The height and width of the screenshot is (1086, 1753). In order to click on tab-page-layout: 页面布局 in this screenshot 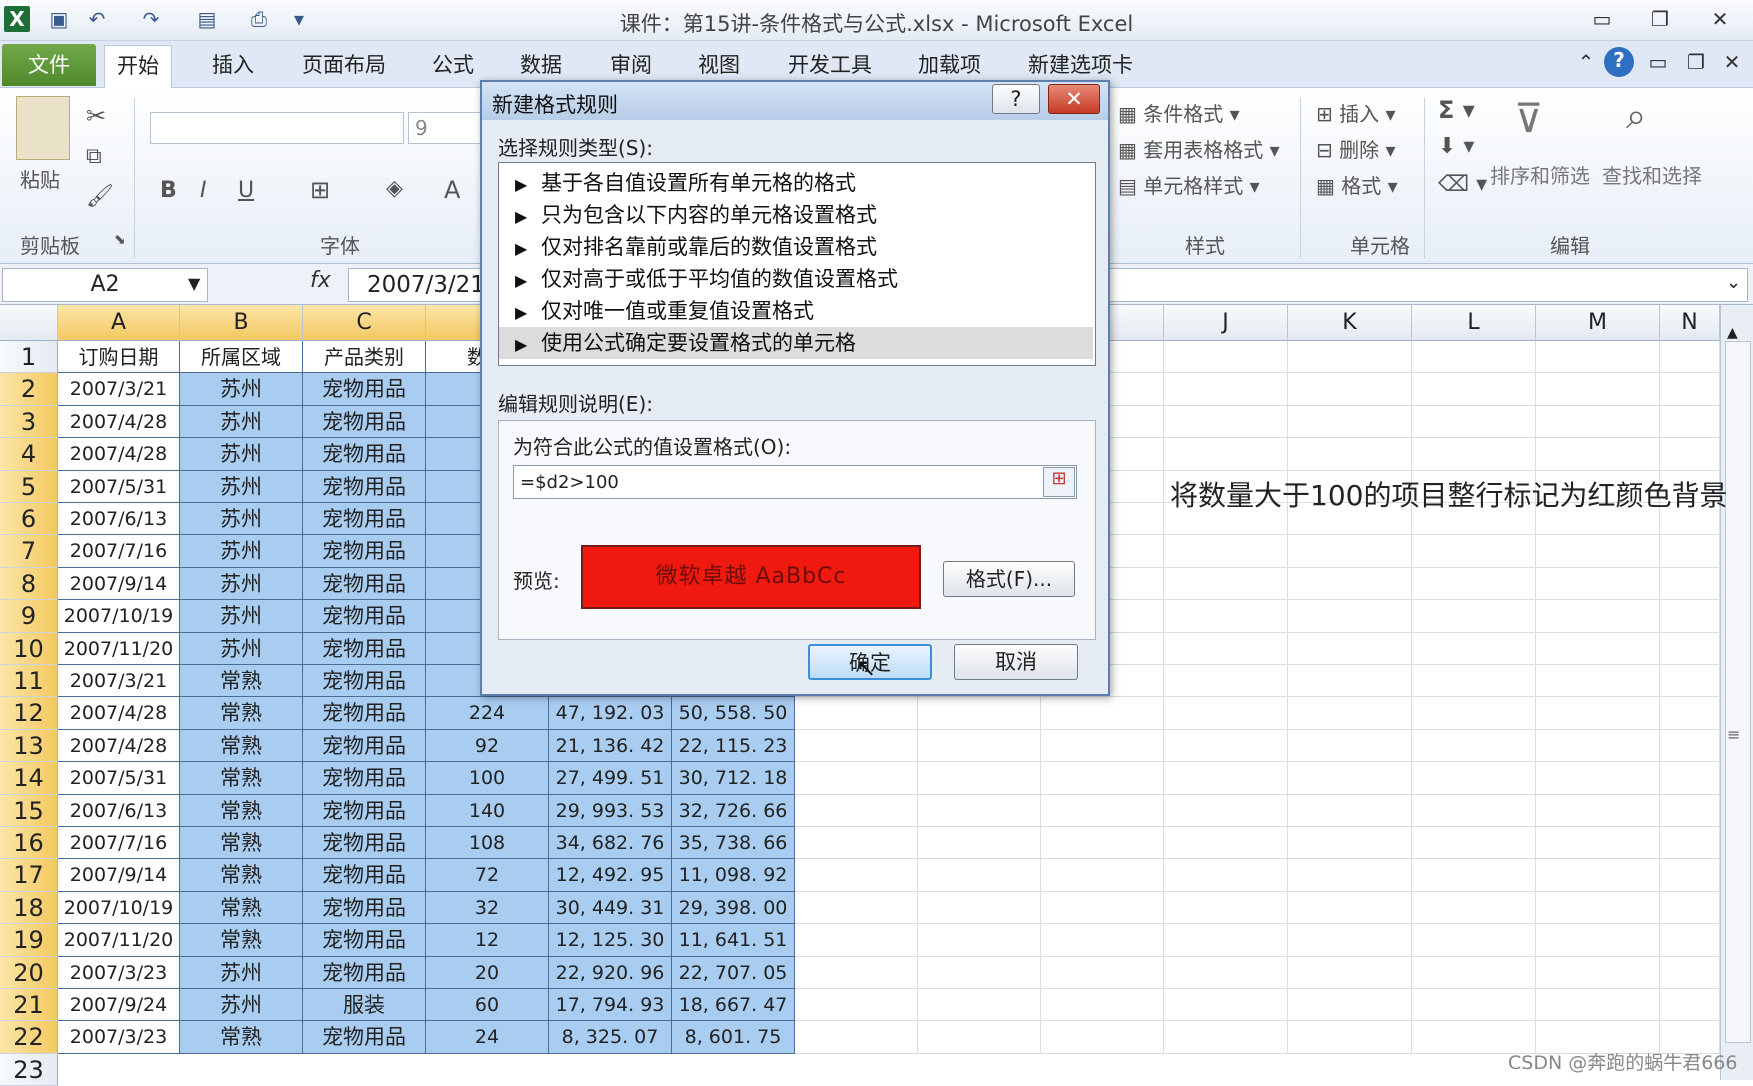, I will do `click(344, 65)`.